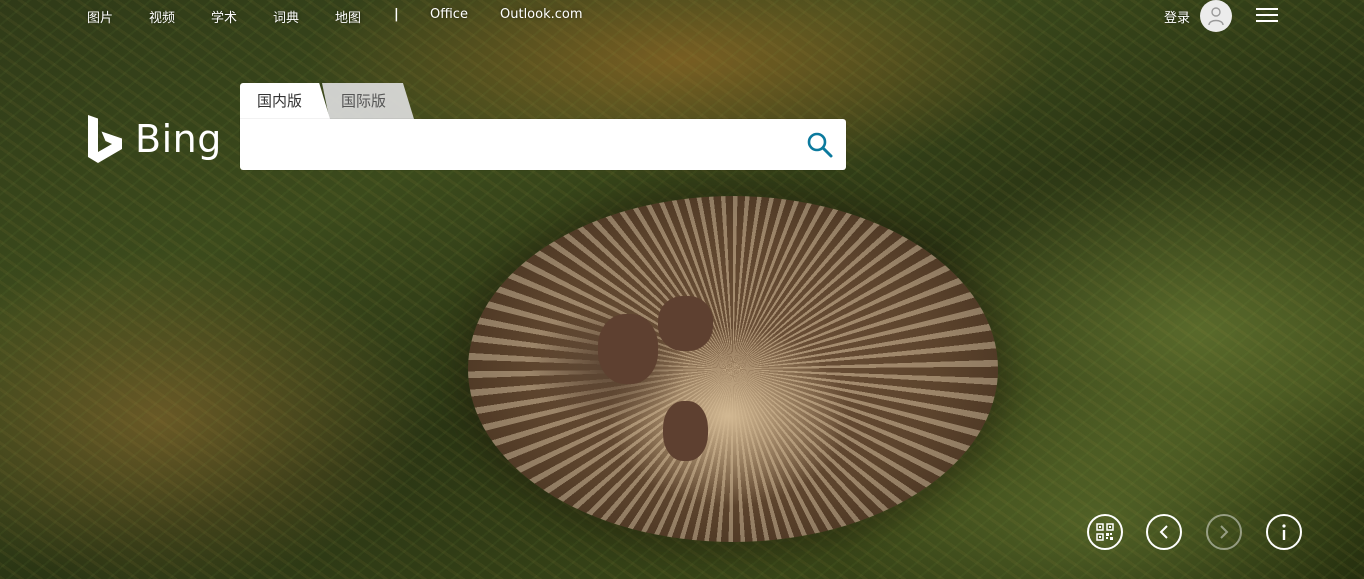 This screenshot has height=579, width=1364. I want to click on search-button, so click(820, 145).